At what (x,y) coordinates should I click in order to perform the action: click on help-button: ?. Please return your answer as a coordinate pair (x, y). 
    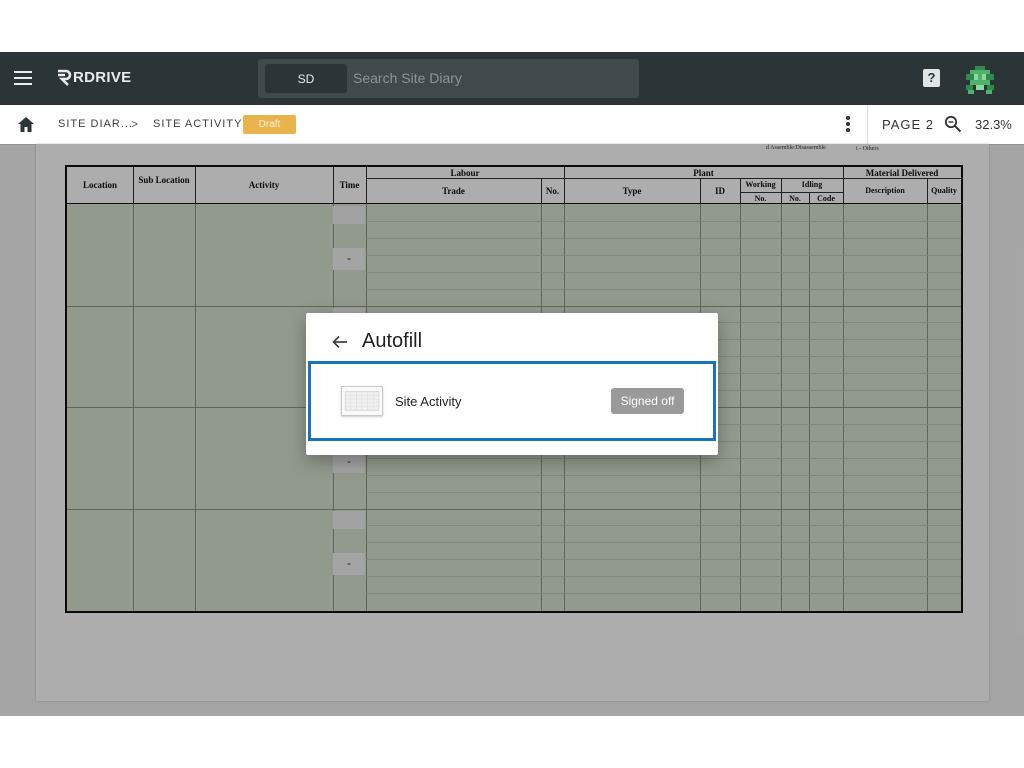
    Looking at the image, I should click on (931, 78).